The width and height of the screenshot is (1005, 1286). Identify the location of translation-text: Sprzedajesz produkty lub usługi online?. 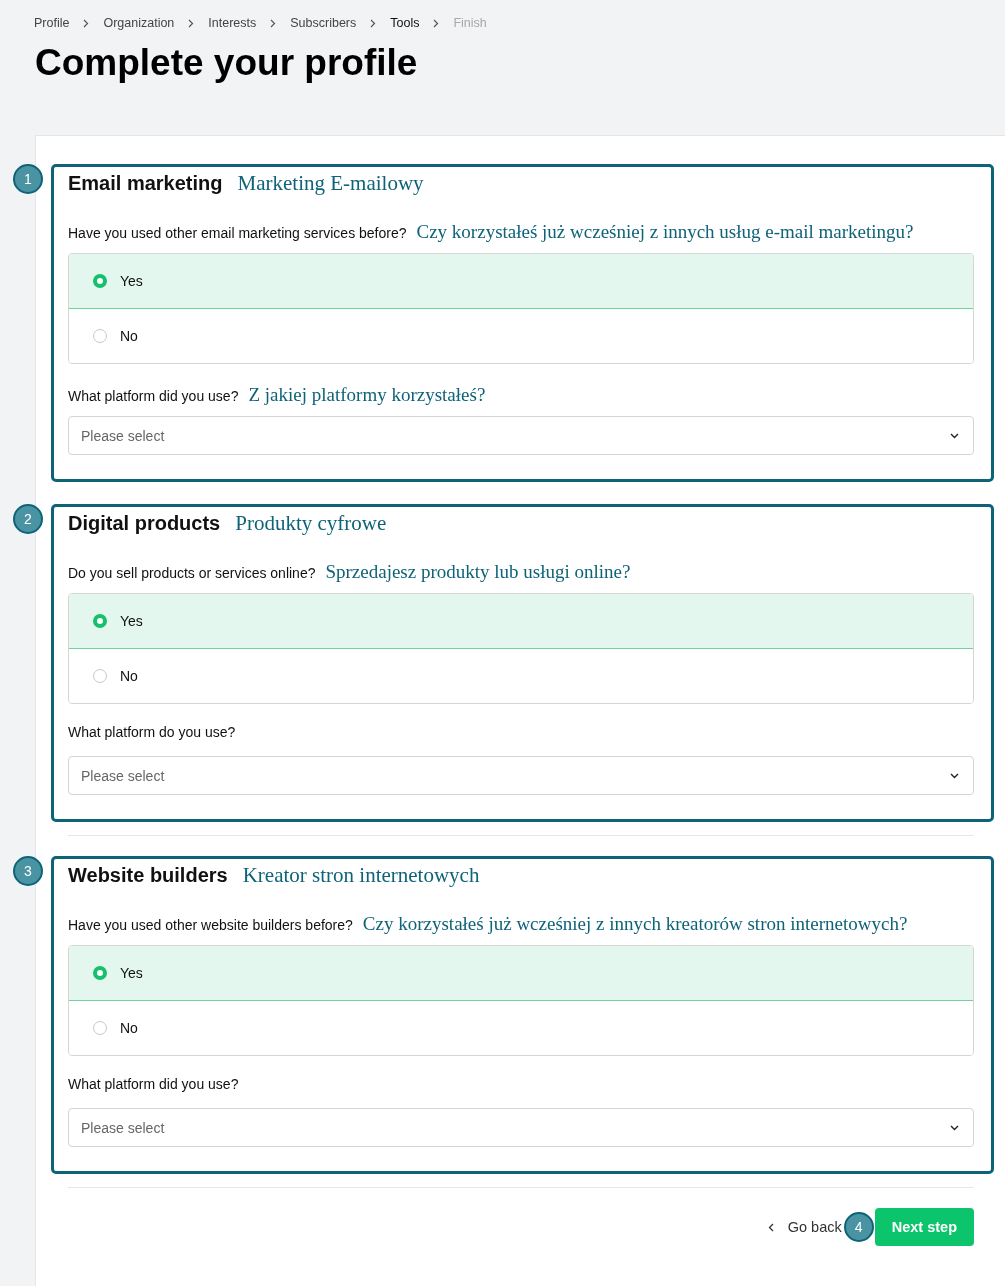
(478, 572).